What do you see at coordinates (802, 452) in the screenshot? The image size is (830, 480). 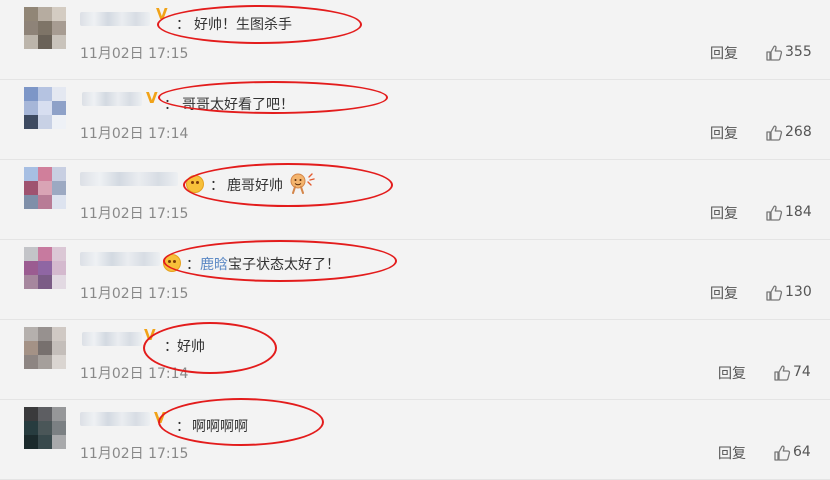 I see `like-count: 64` at bounding box center [802, 452].